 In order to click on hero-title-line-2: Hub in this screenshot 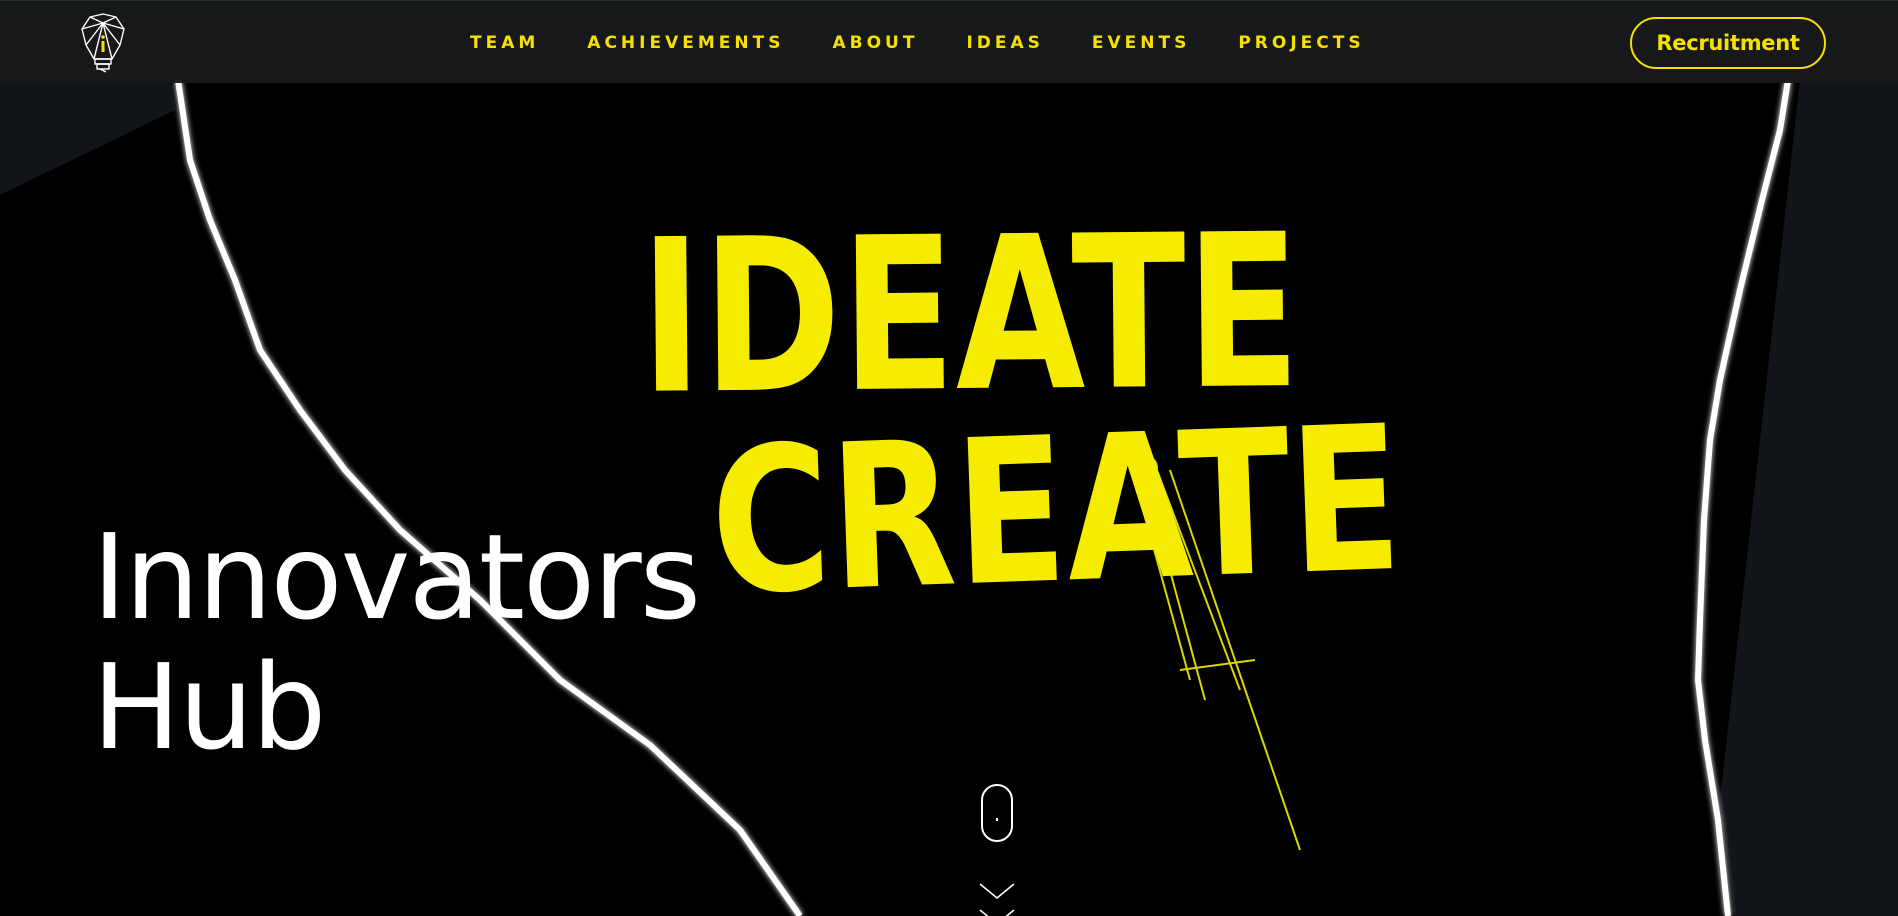, I will do `click(209, 707)`.